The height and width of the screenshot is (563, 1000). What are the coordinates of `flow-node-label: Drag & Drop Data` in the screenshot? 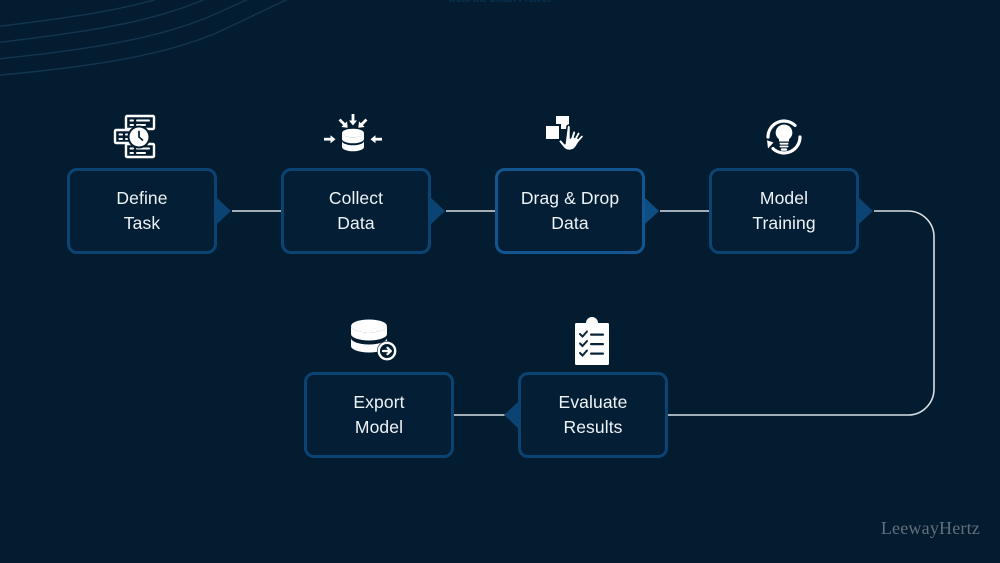 It's located at (570, 210).